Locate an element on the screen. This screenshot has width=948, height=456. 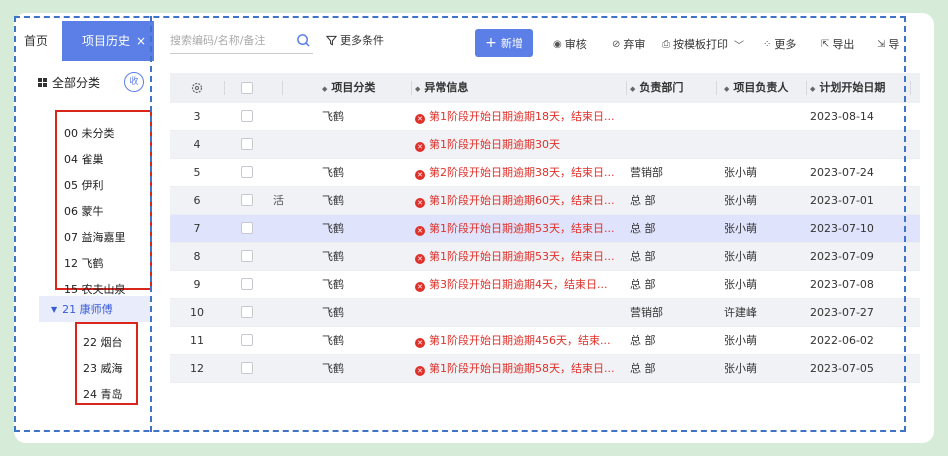
select-all-checkbox is located at coordinates (247, 88).